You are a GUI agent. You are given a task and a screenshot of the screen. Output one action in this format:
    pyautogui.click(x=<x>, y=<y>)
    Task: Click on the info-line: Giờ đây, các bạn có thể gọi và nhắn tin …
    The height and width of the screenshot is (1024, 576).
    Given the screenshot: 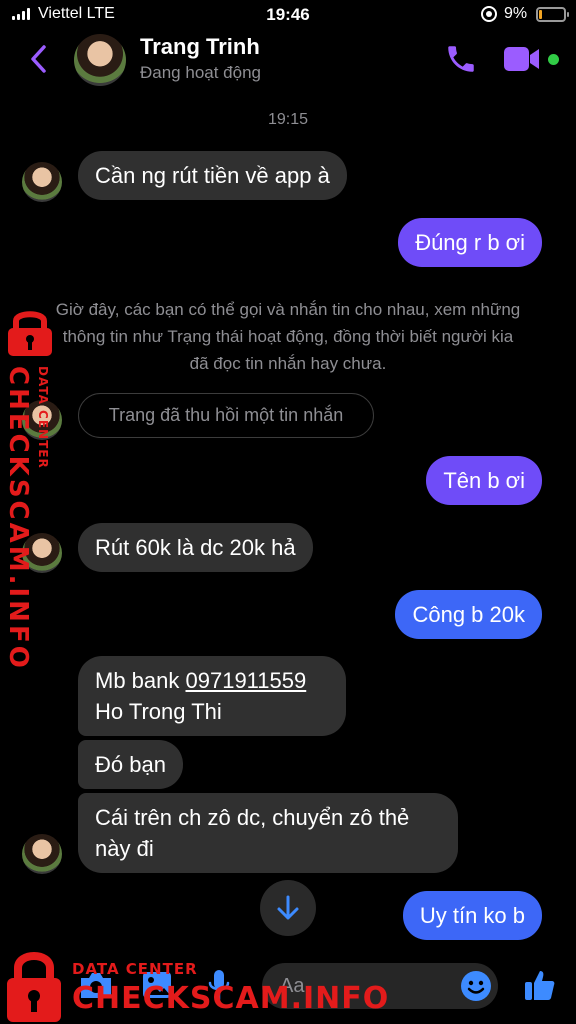 What is the action you would take?
    pyautogui.click(x=288, y=309)
    